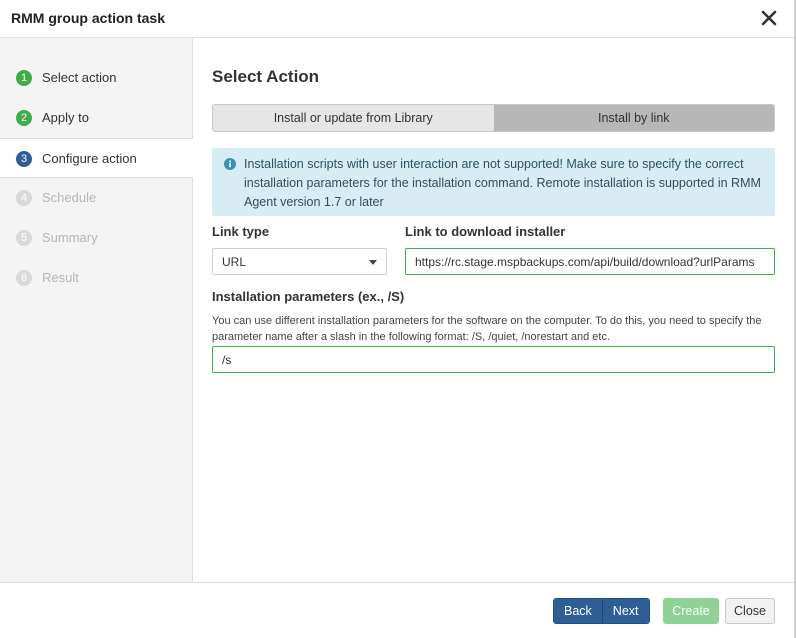  I want to click on step-schedule: 4 Schedule, so click(96, 198).